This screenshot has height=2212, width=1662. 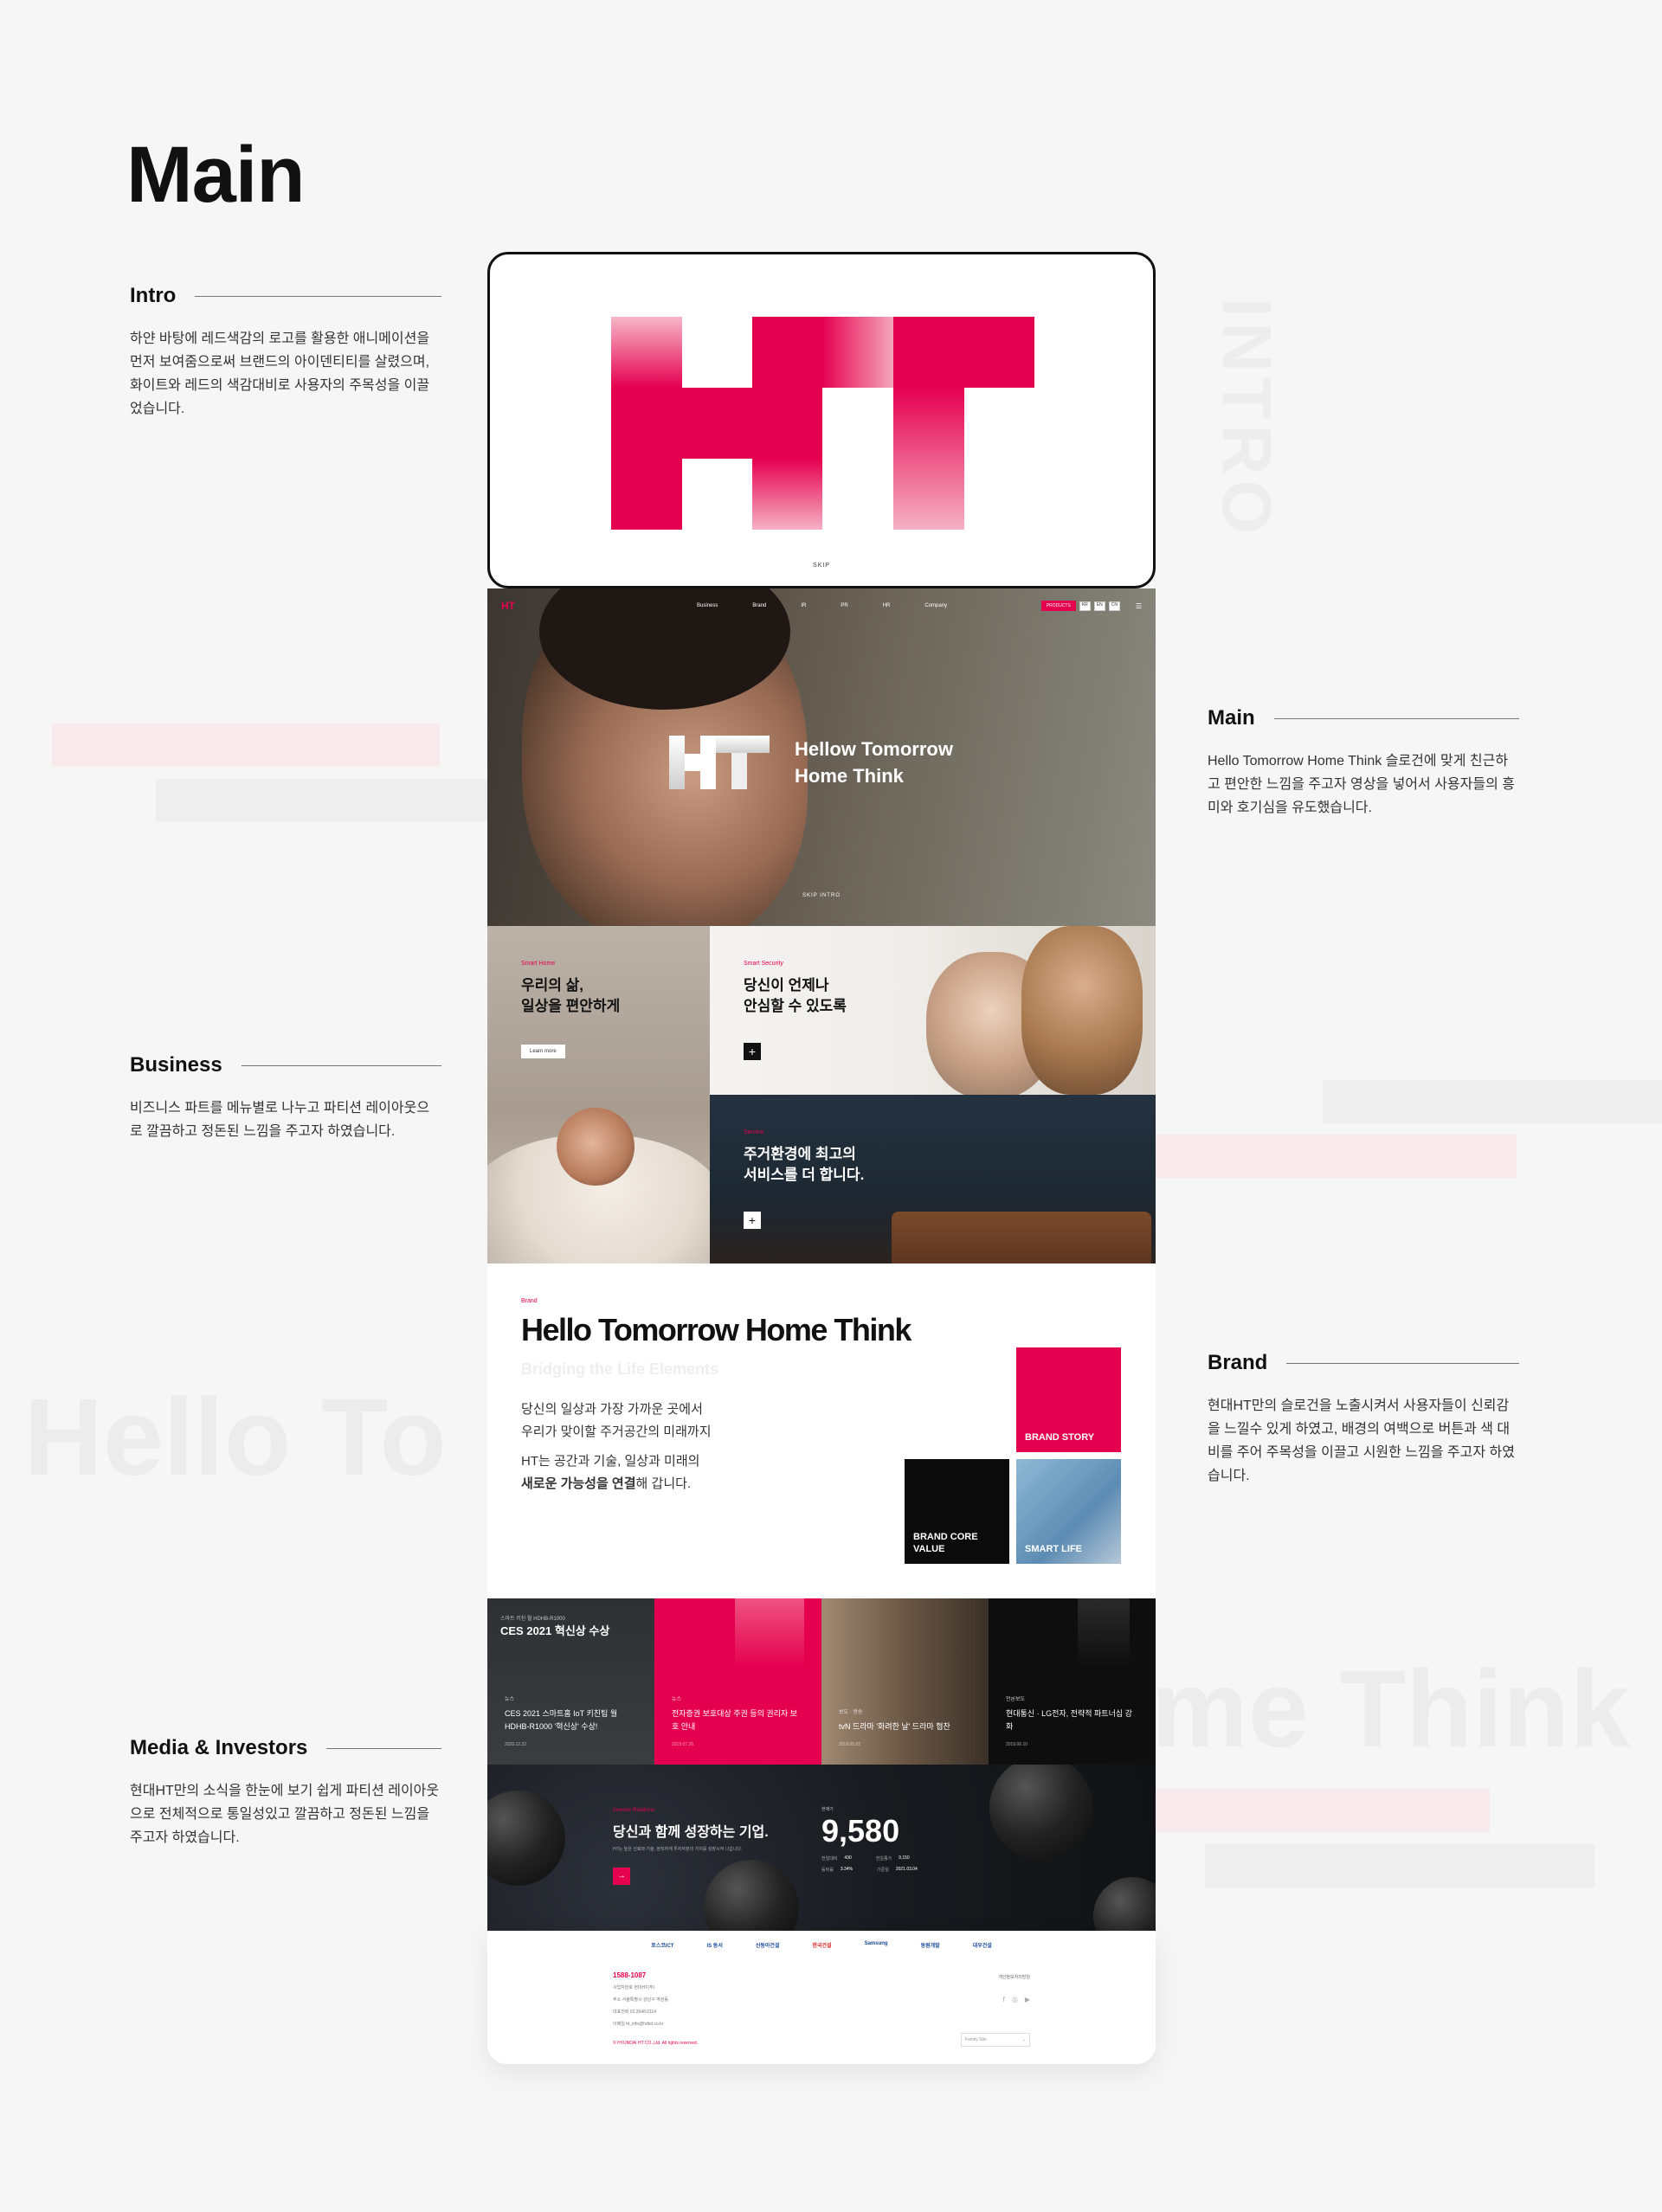 I want to click on card-title-2: 일상을 편안하게, so click(x=571, y=1006).